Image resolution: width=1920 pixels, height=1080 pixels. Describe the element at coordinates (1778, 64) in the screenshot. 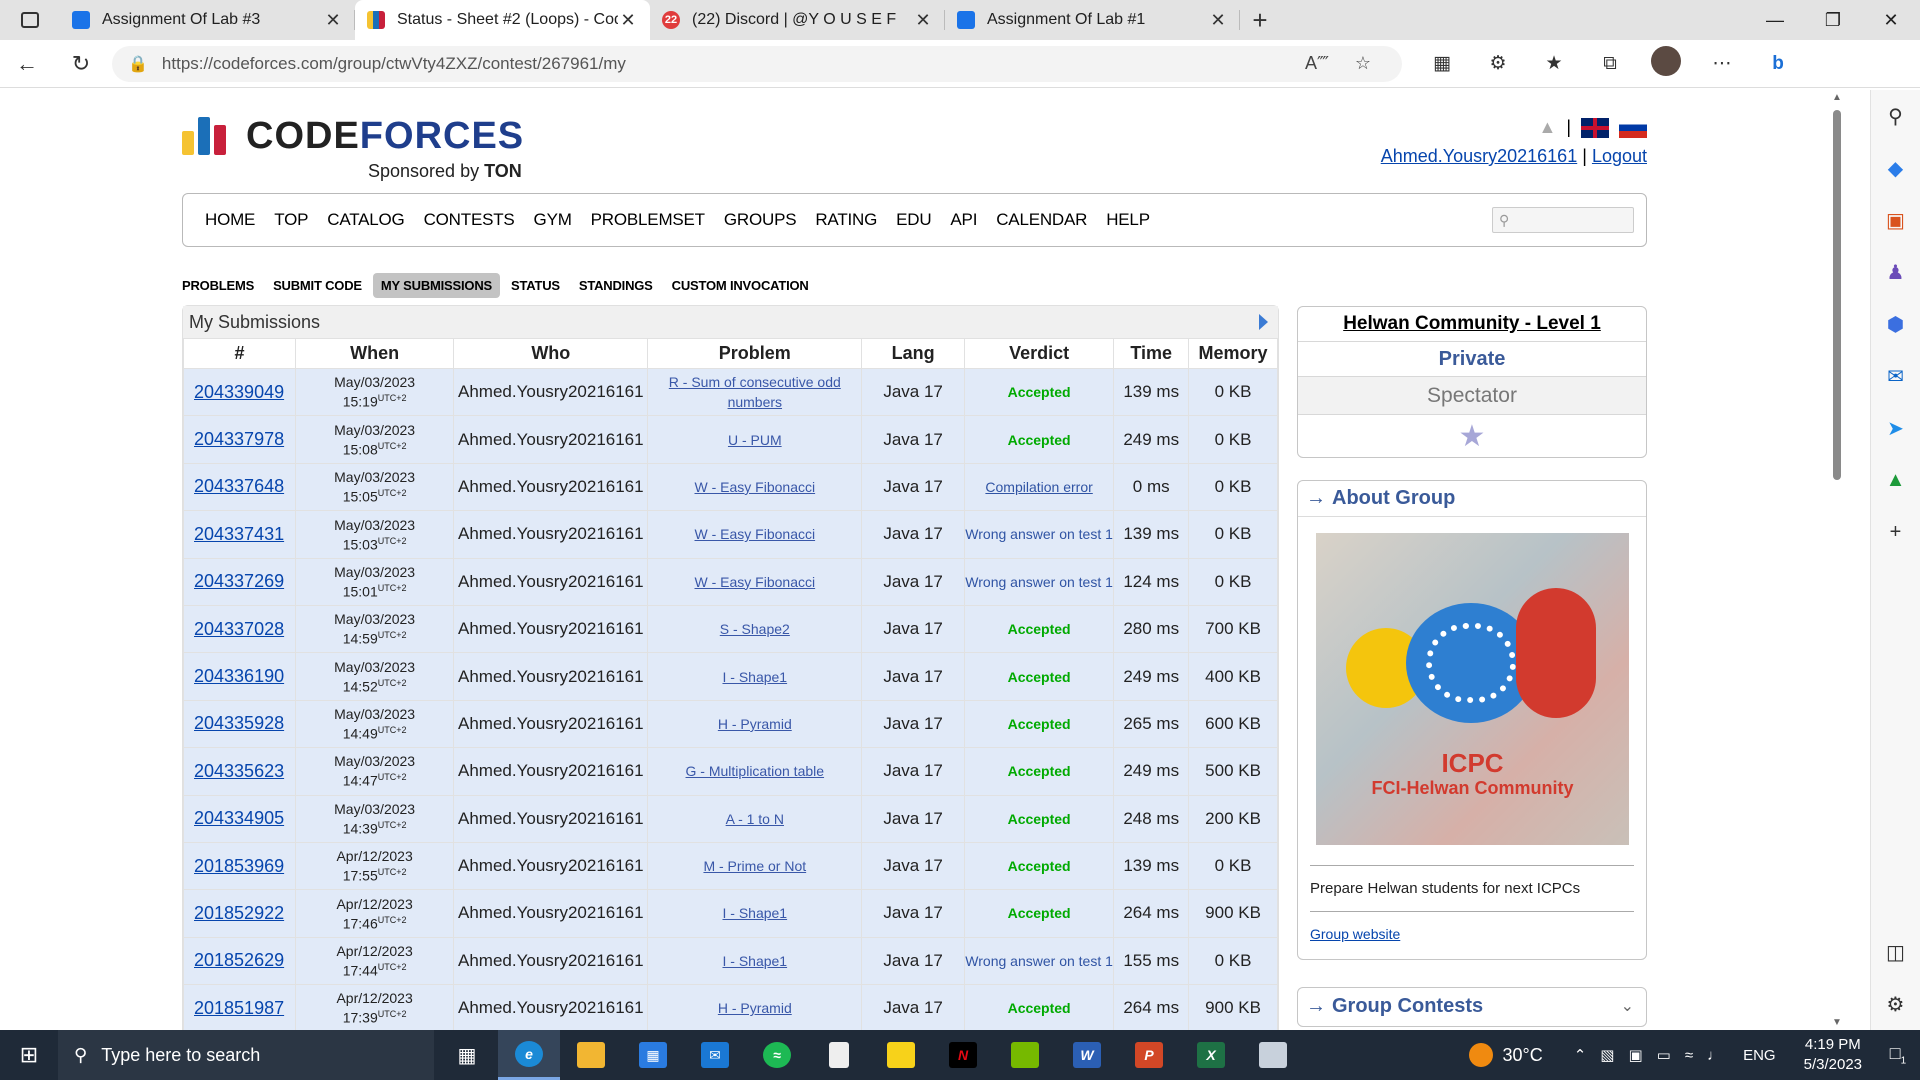

I see `bing-icon: b` at that location.